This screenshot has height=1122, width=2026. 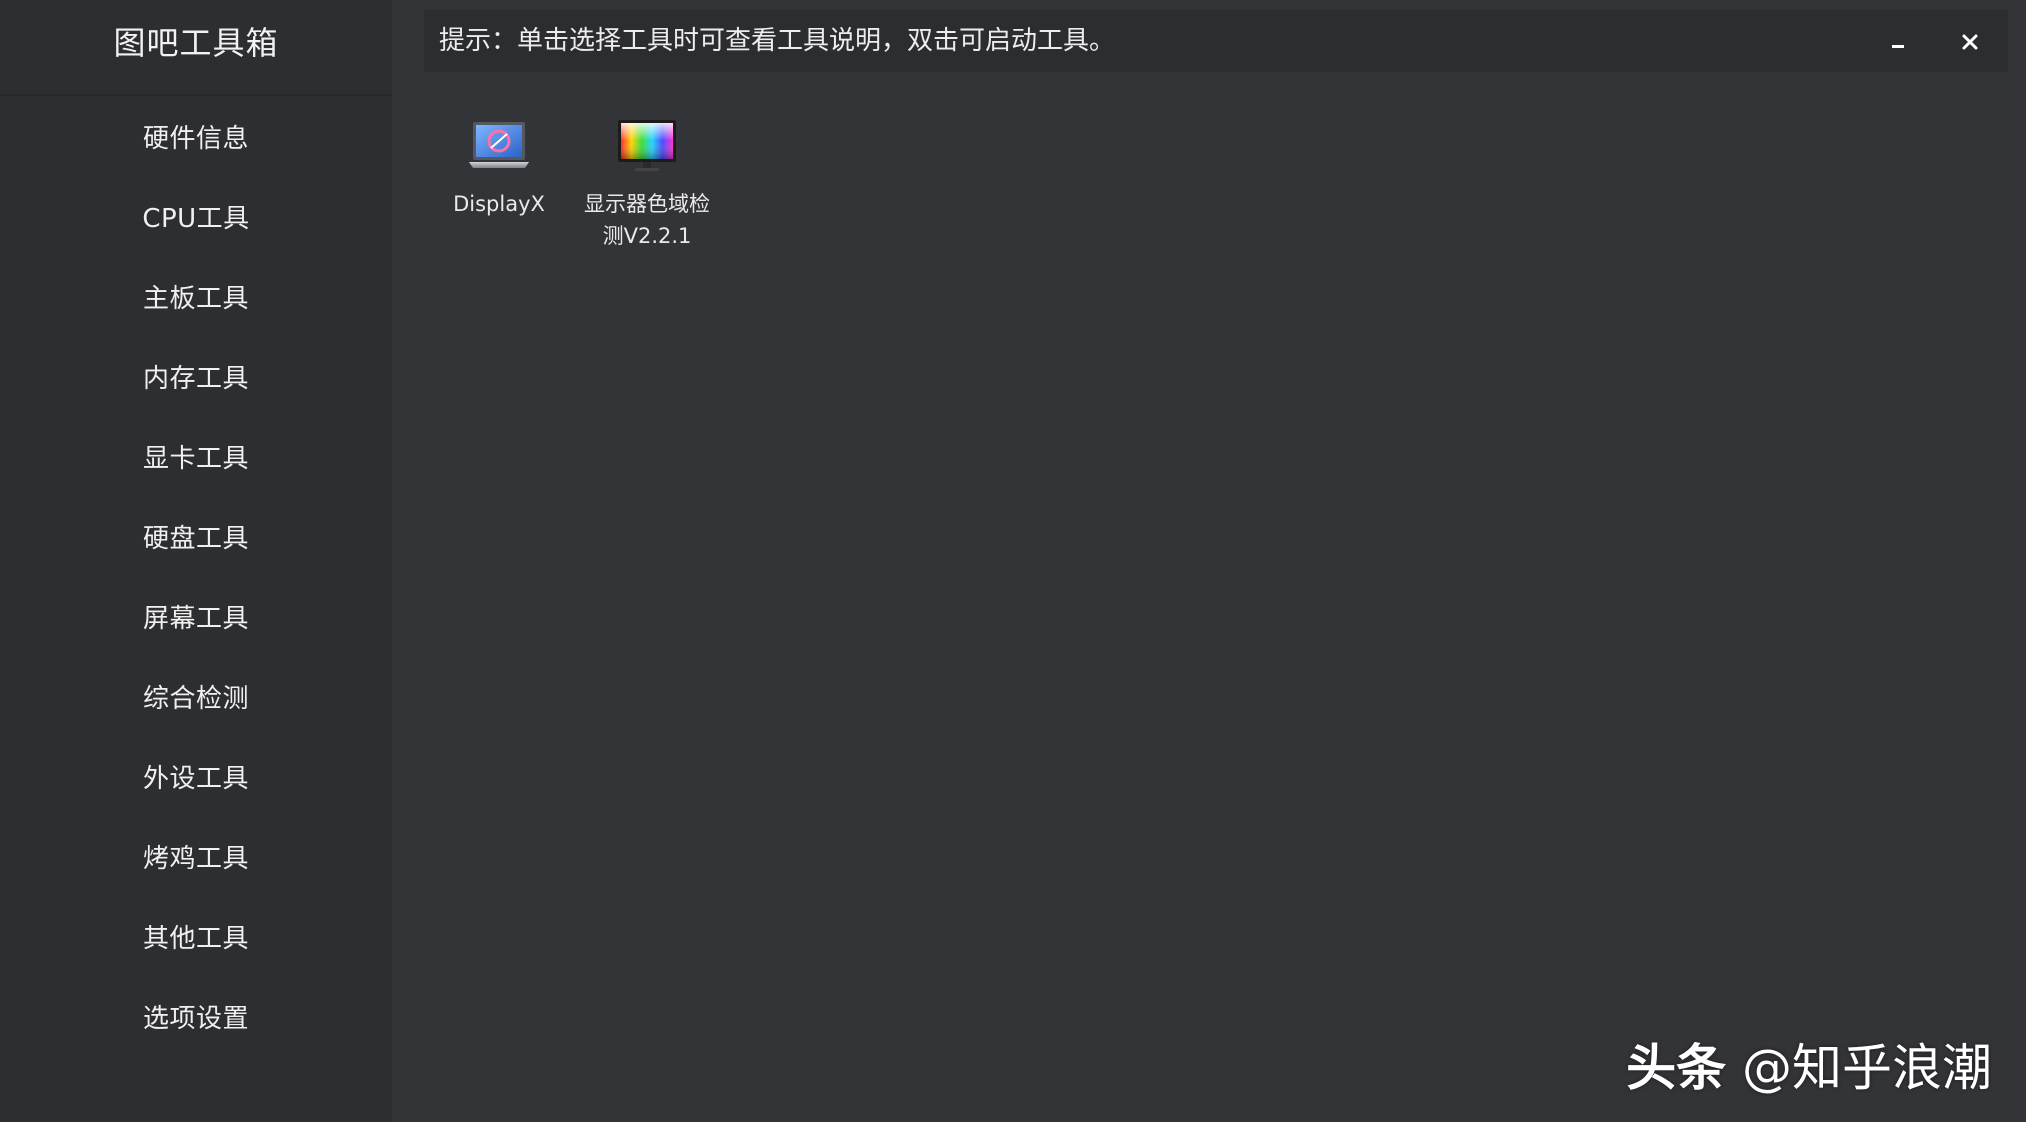 I want to click on hint-text: 提示：单击选择工具时可查看工具说明，双击可启动工具。, so click(x=777, y=41).